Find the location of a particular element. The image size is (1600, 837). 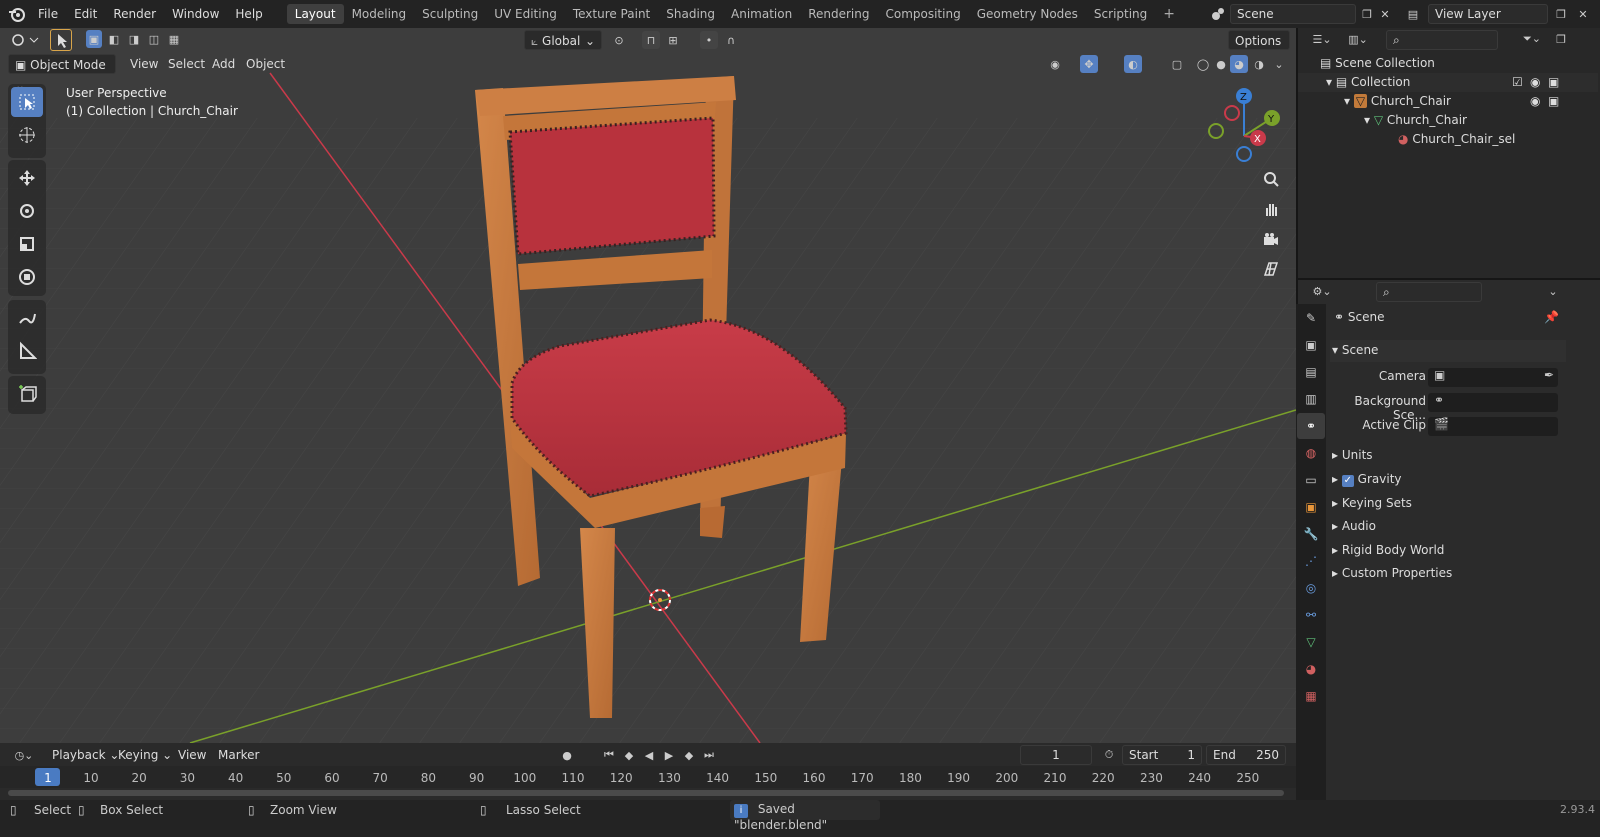

tab-layout: Layout is located at coordinates (315, 14).